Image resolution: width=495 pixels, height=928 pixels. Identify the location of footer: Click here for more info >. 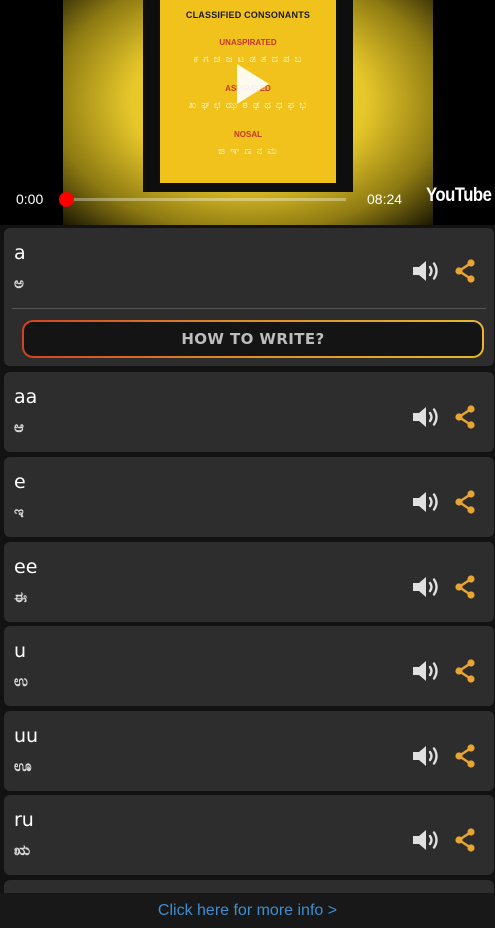
(247, 910).